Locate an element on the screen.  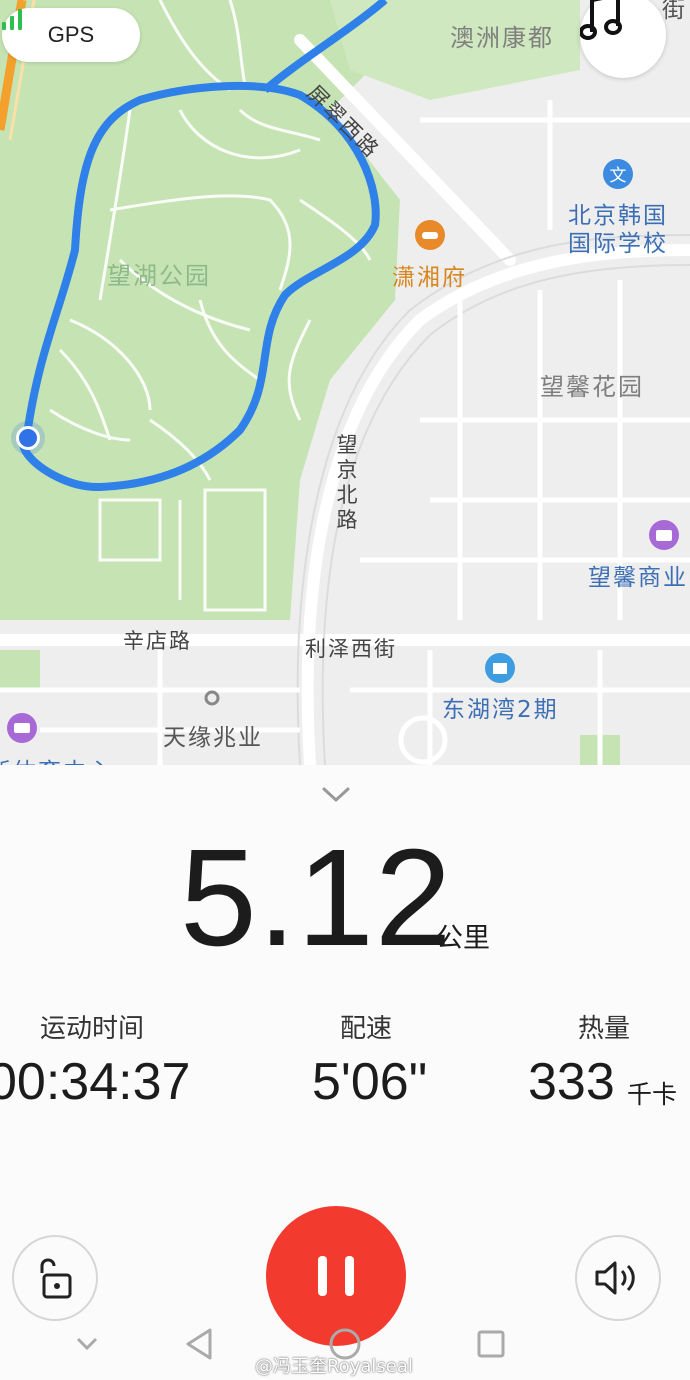
distance-display: 5.12 公里 is located at coordinates (345, 898).